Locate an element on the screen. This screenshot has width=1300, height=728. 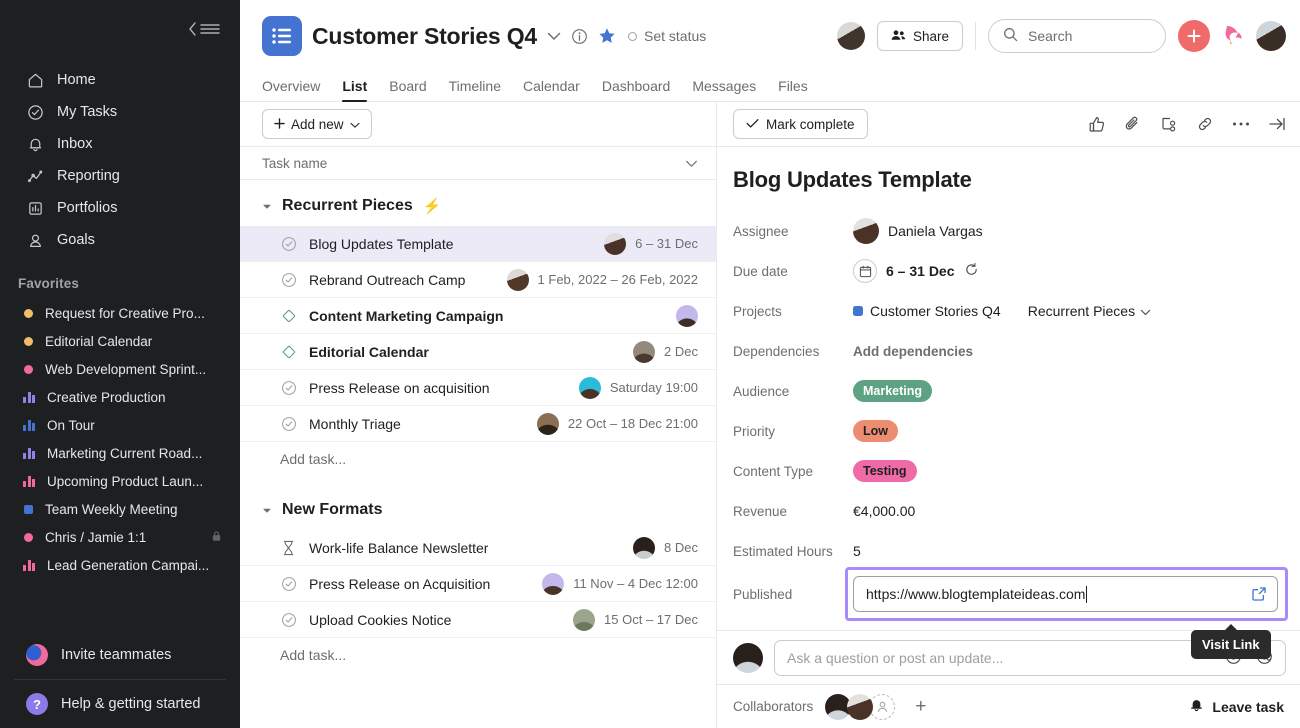
tab-dashboard: Dashboard is located at coordinates (636, 89).